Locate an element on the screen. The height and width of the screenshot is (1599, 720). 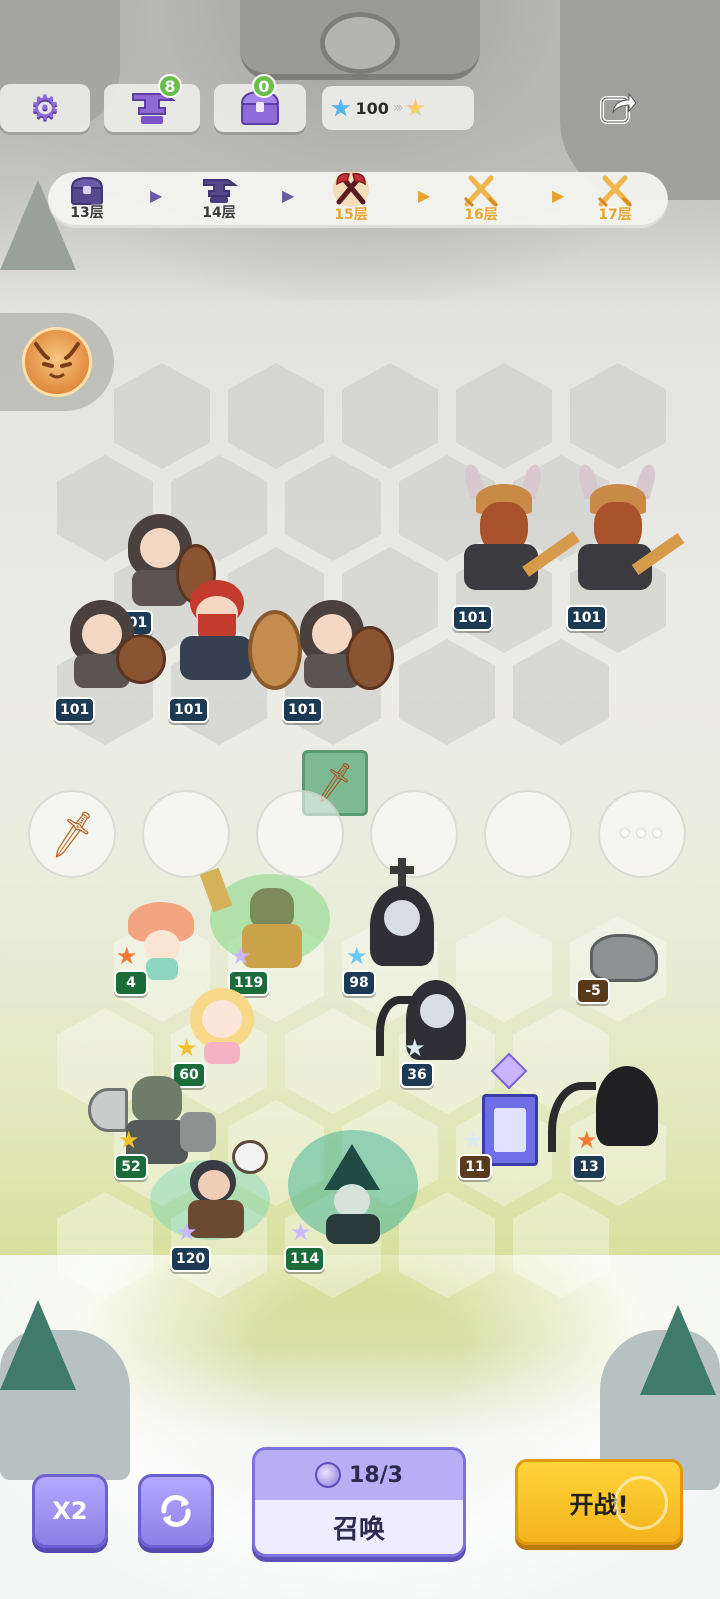
robe is located at coordinates (353, 1229).